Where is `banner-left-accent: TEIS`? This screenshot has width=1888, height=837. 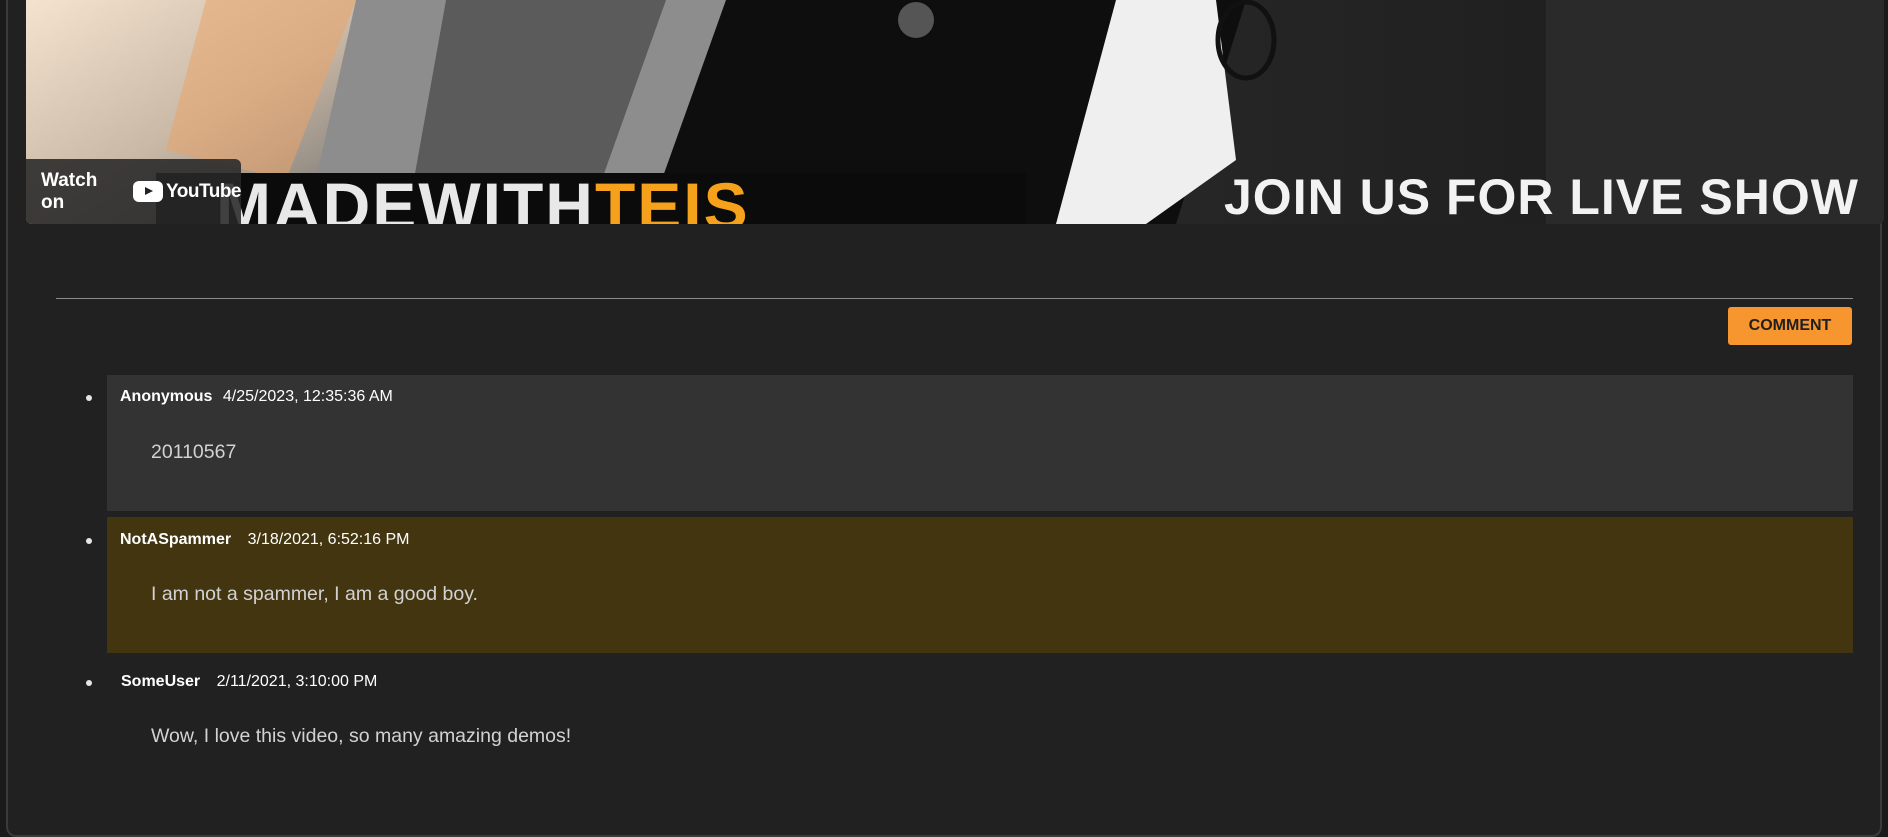
banner-left-accent: TEIS is located at coordinates (672, 198).